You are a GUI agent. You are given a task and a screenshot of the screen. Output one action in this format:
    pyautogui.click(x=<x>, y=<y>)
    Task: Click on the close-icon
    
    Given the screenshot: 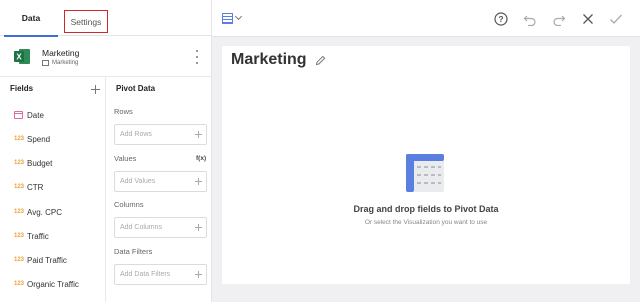 What is the action you would take?
    pyautogui.click(x=588, y=19)
    